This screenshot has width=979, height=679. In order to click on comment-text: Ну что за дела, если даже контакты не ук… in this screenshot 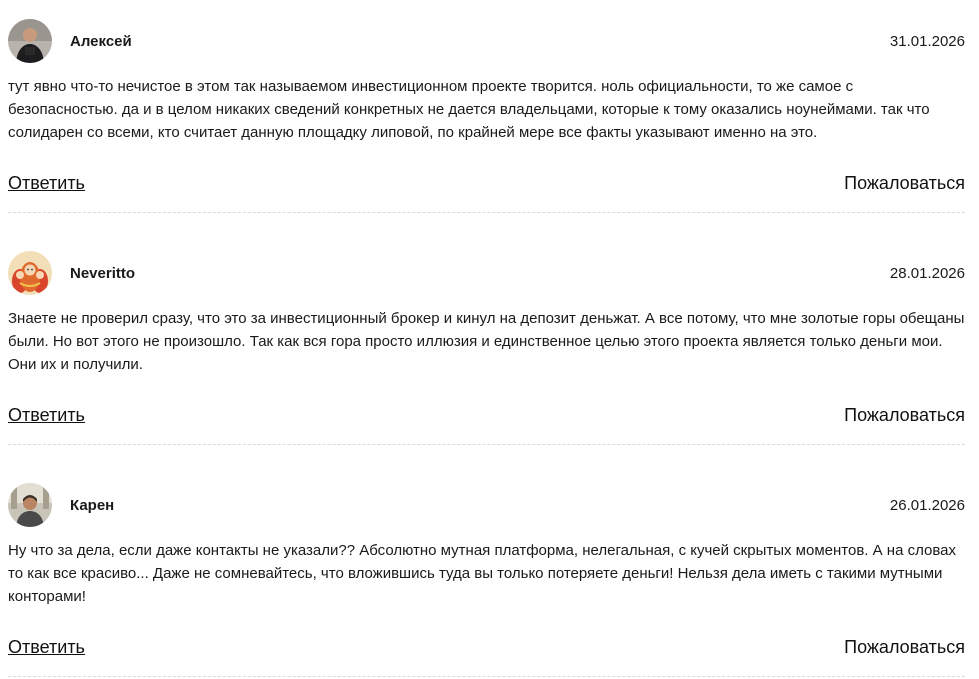, I will do `click(482, 573)`.